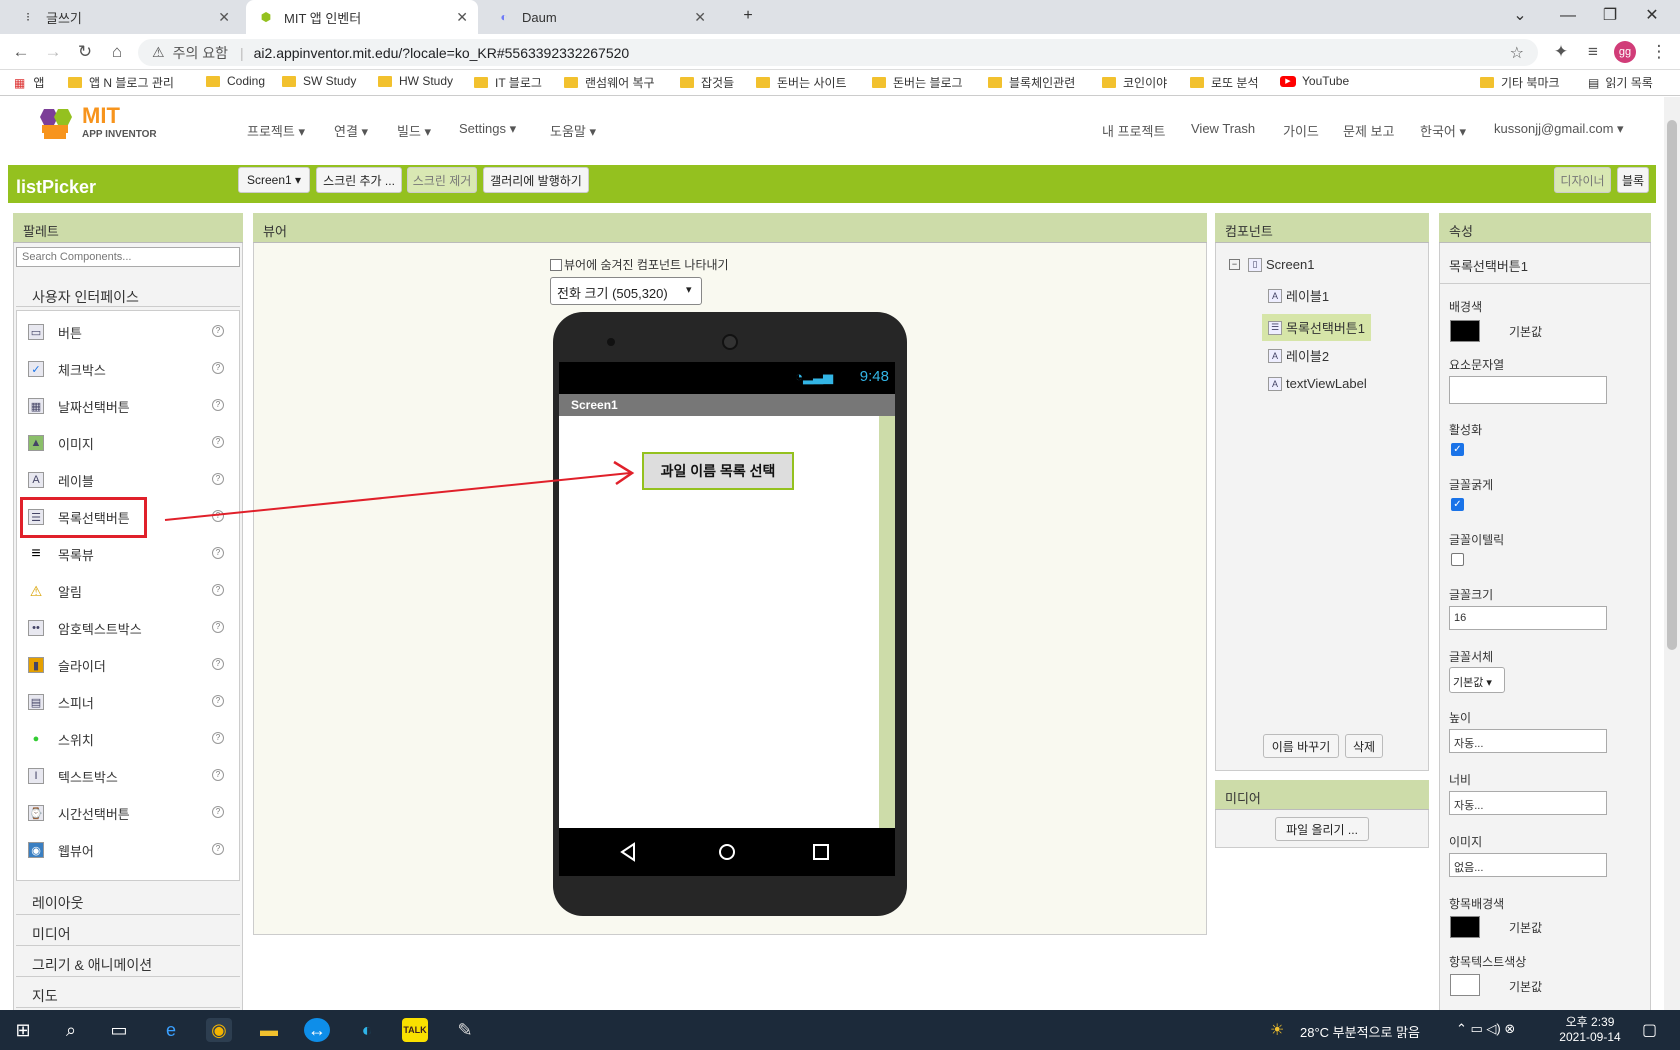 This screenshot has height=1050, width=1680. Describe the element at coordinates (1659, 52) in the screenshot. I see `menu-icon: ⋮` at that location.